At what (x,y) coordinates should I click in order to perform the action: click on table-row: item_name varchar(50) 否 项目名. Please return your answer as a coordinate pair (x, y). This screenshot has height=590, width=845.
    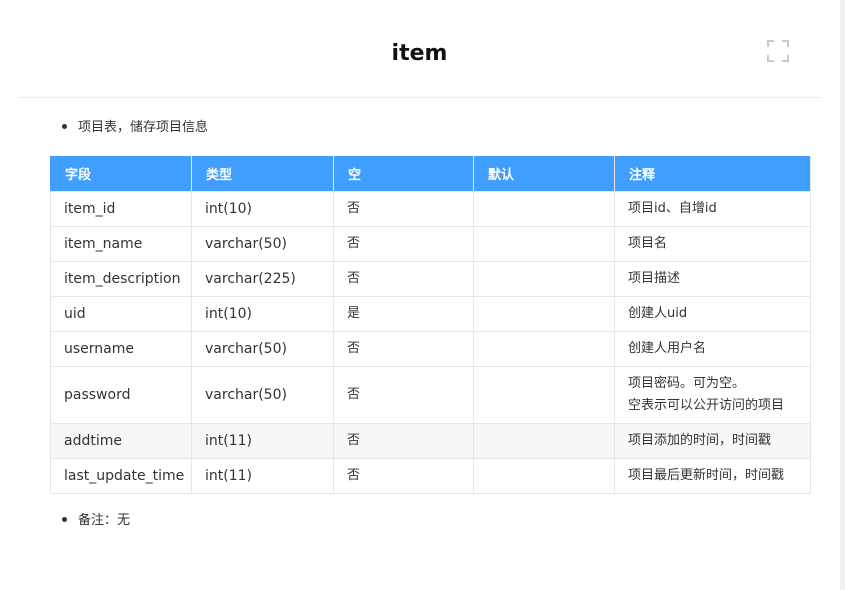
    Looking at the image, I should click on (430, 244).